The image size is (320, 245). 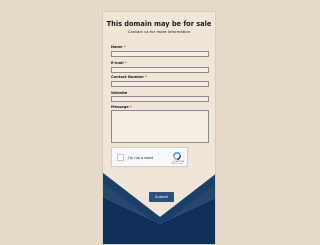 I want to click on contact-number-field, so click(x=160, y=84).